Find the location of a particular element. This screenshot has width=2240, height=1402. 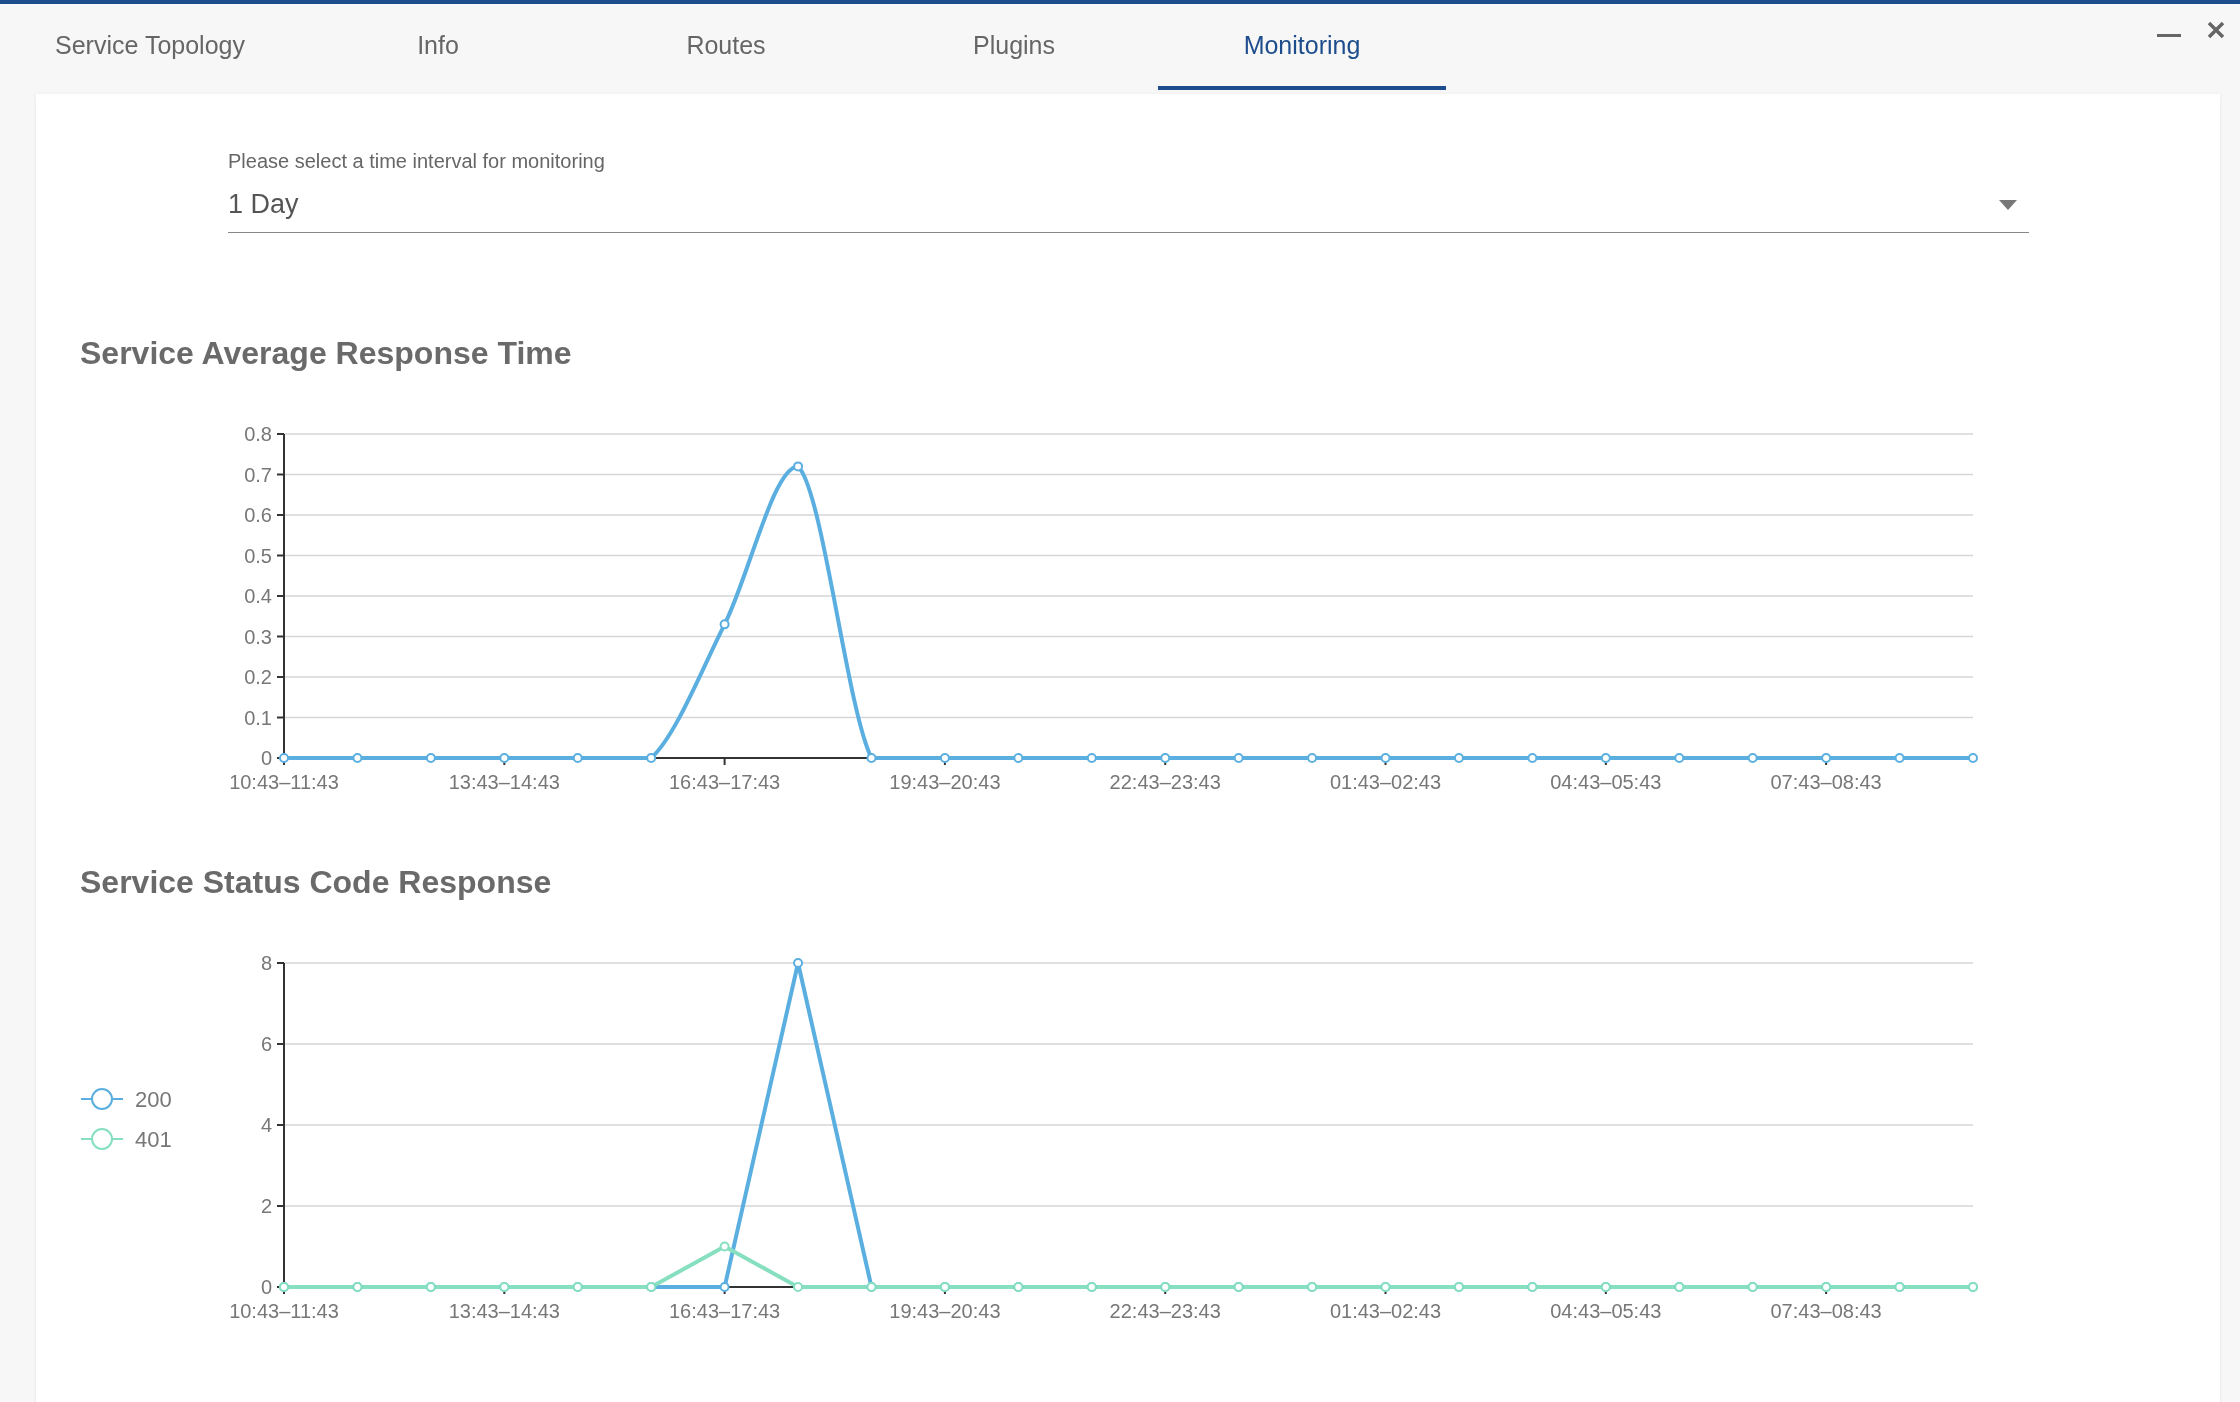

axis-label: 0.7 is located at coordinates (258, 474).